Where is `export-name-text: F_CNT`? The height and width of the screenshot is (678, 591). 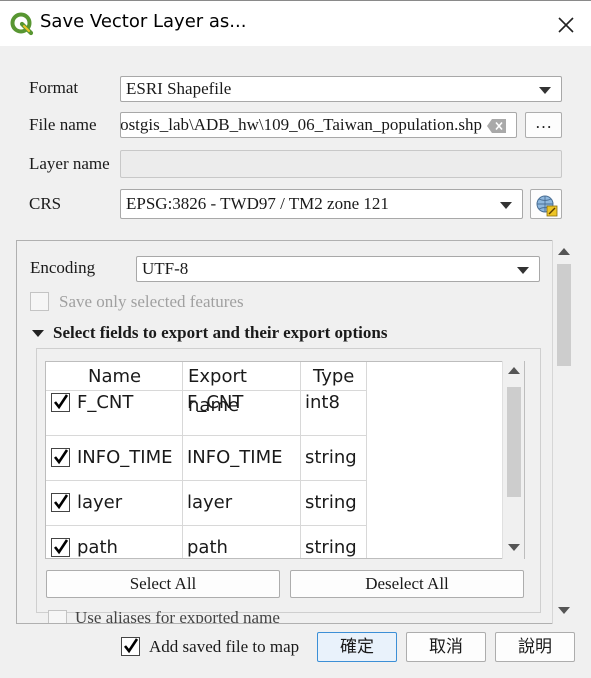
export-name-text: F_CNT is located at coordinates (215, 402).